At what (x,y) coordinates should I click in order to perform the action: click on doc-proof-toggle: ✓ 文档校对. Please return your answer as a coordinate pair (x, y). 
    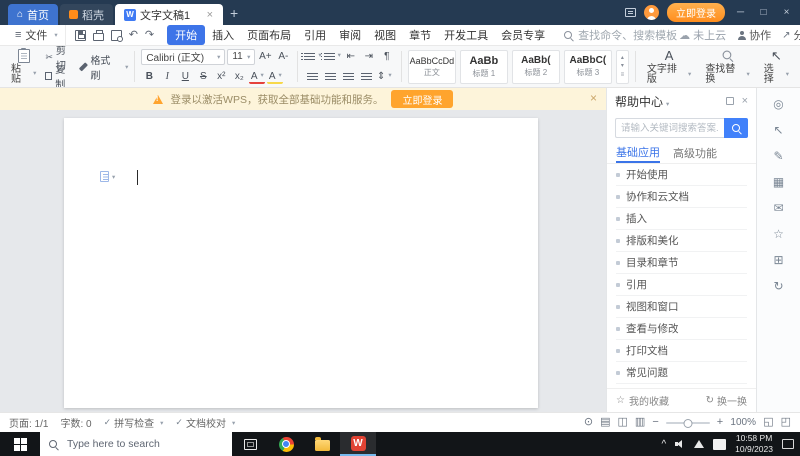
    Looking at the image, I should click on (205, 422).